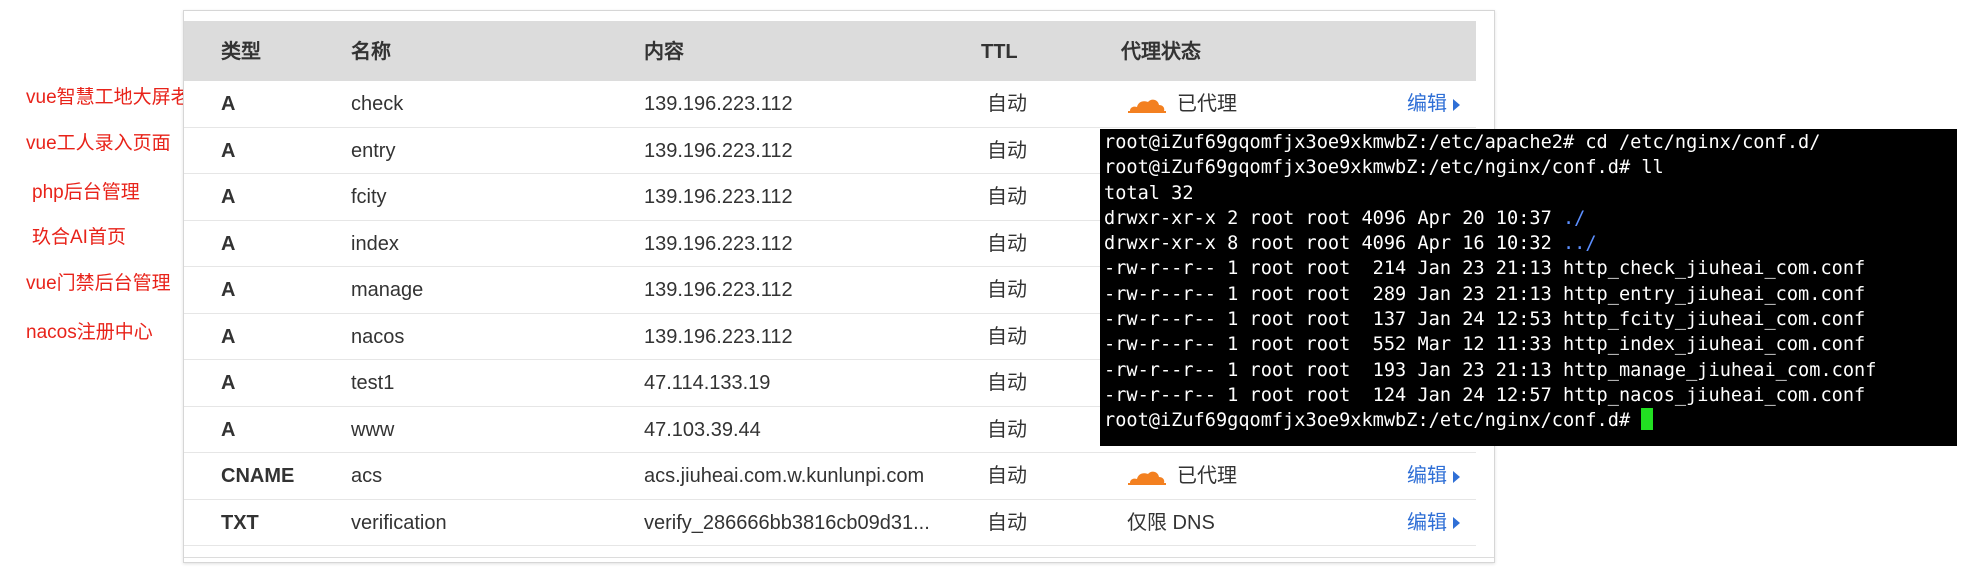 Image resolution: width=1972 pixels, height=588 pixels. Describe the element at coordinates (241, 52) in the screenshot. I see `header-type: 类型` at that location.